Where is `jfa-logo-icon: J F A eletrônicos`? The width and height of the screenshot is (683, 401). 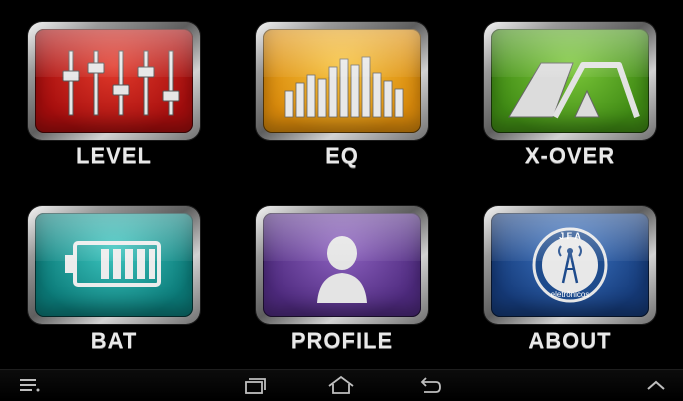
jfa-logo-icon: J F A eletrônicos is located at coordinates (570, 265).